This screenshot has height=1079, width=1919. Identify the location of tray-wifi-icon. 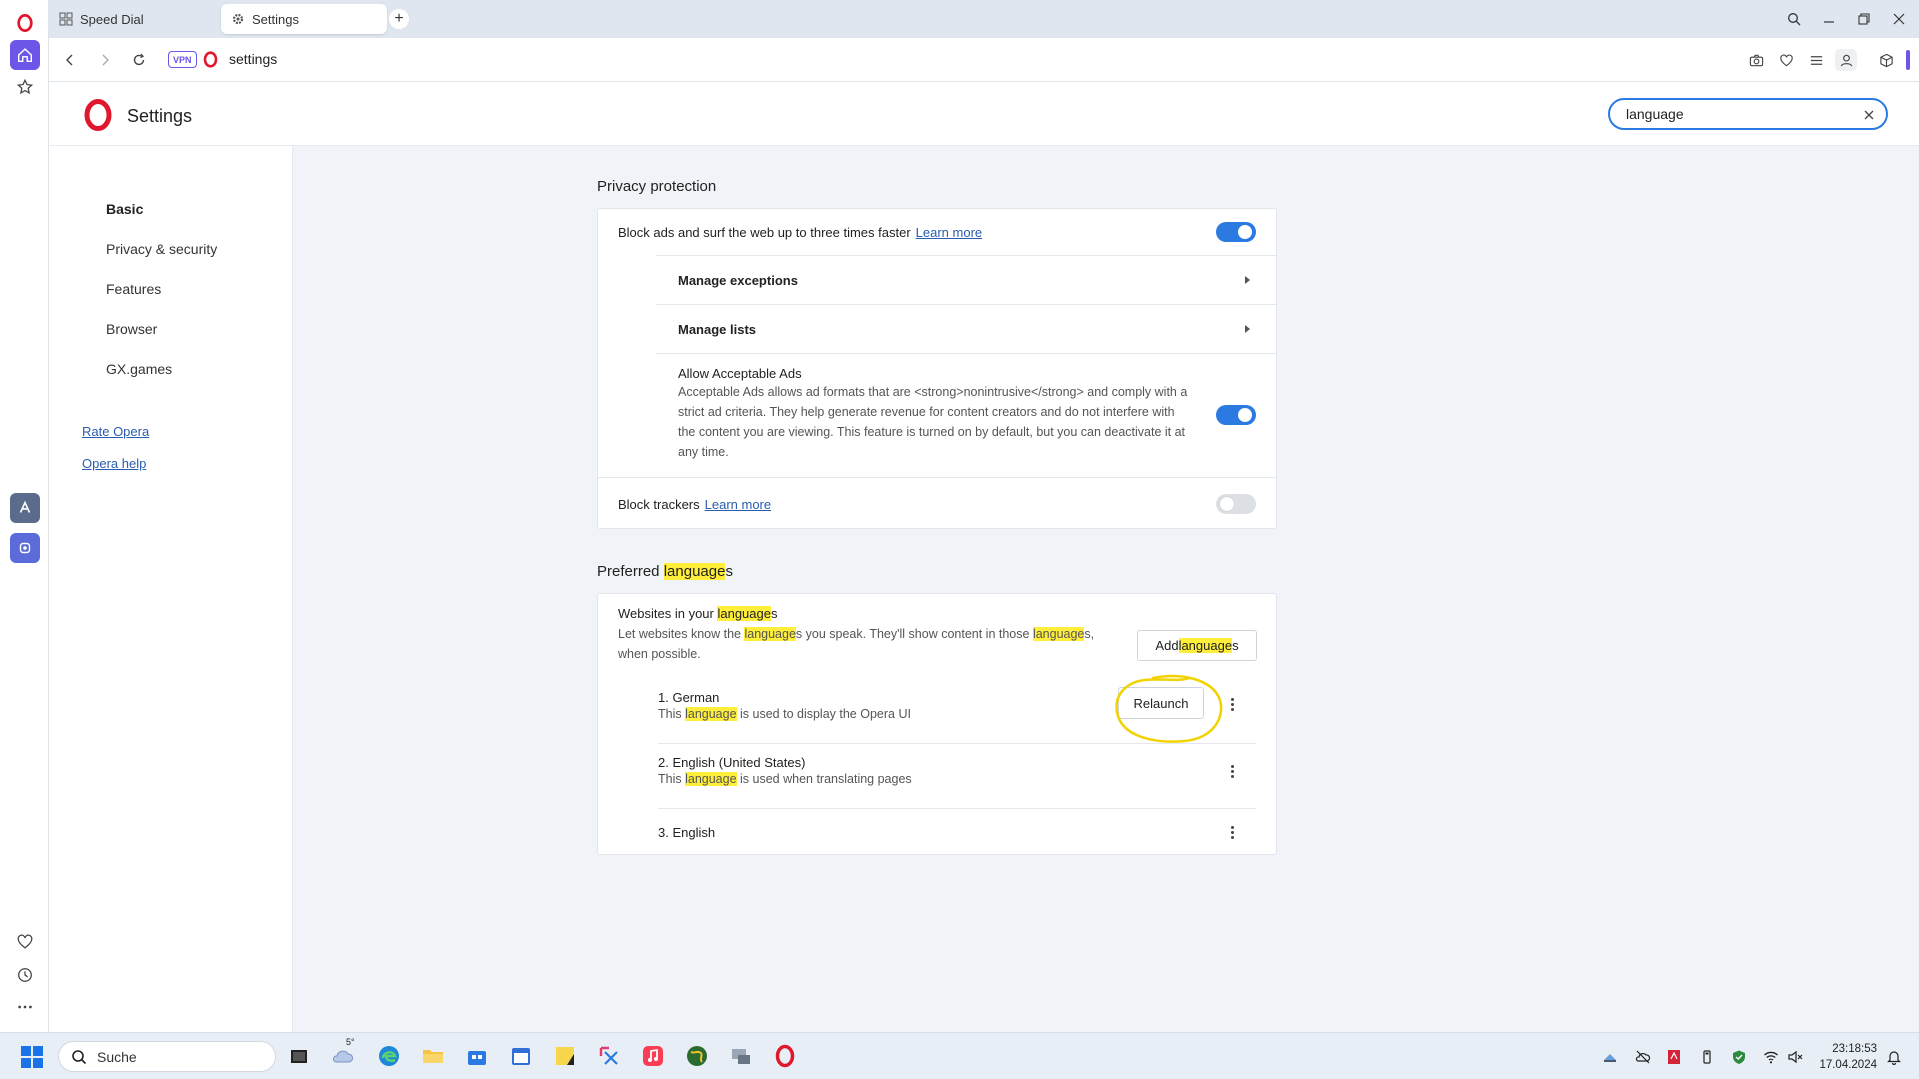
(1771, 1057).